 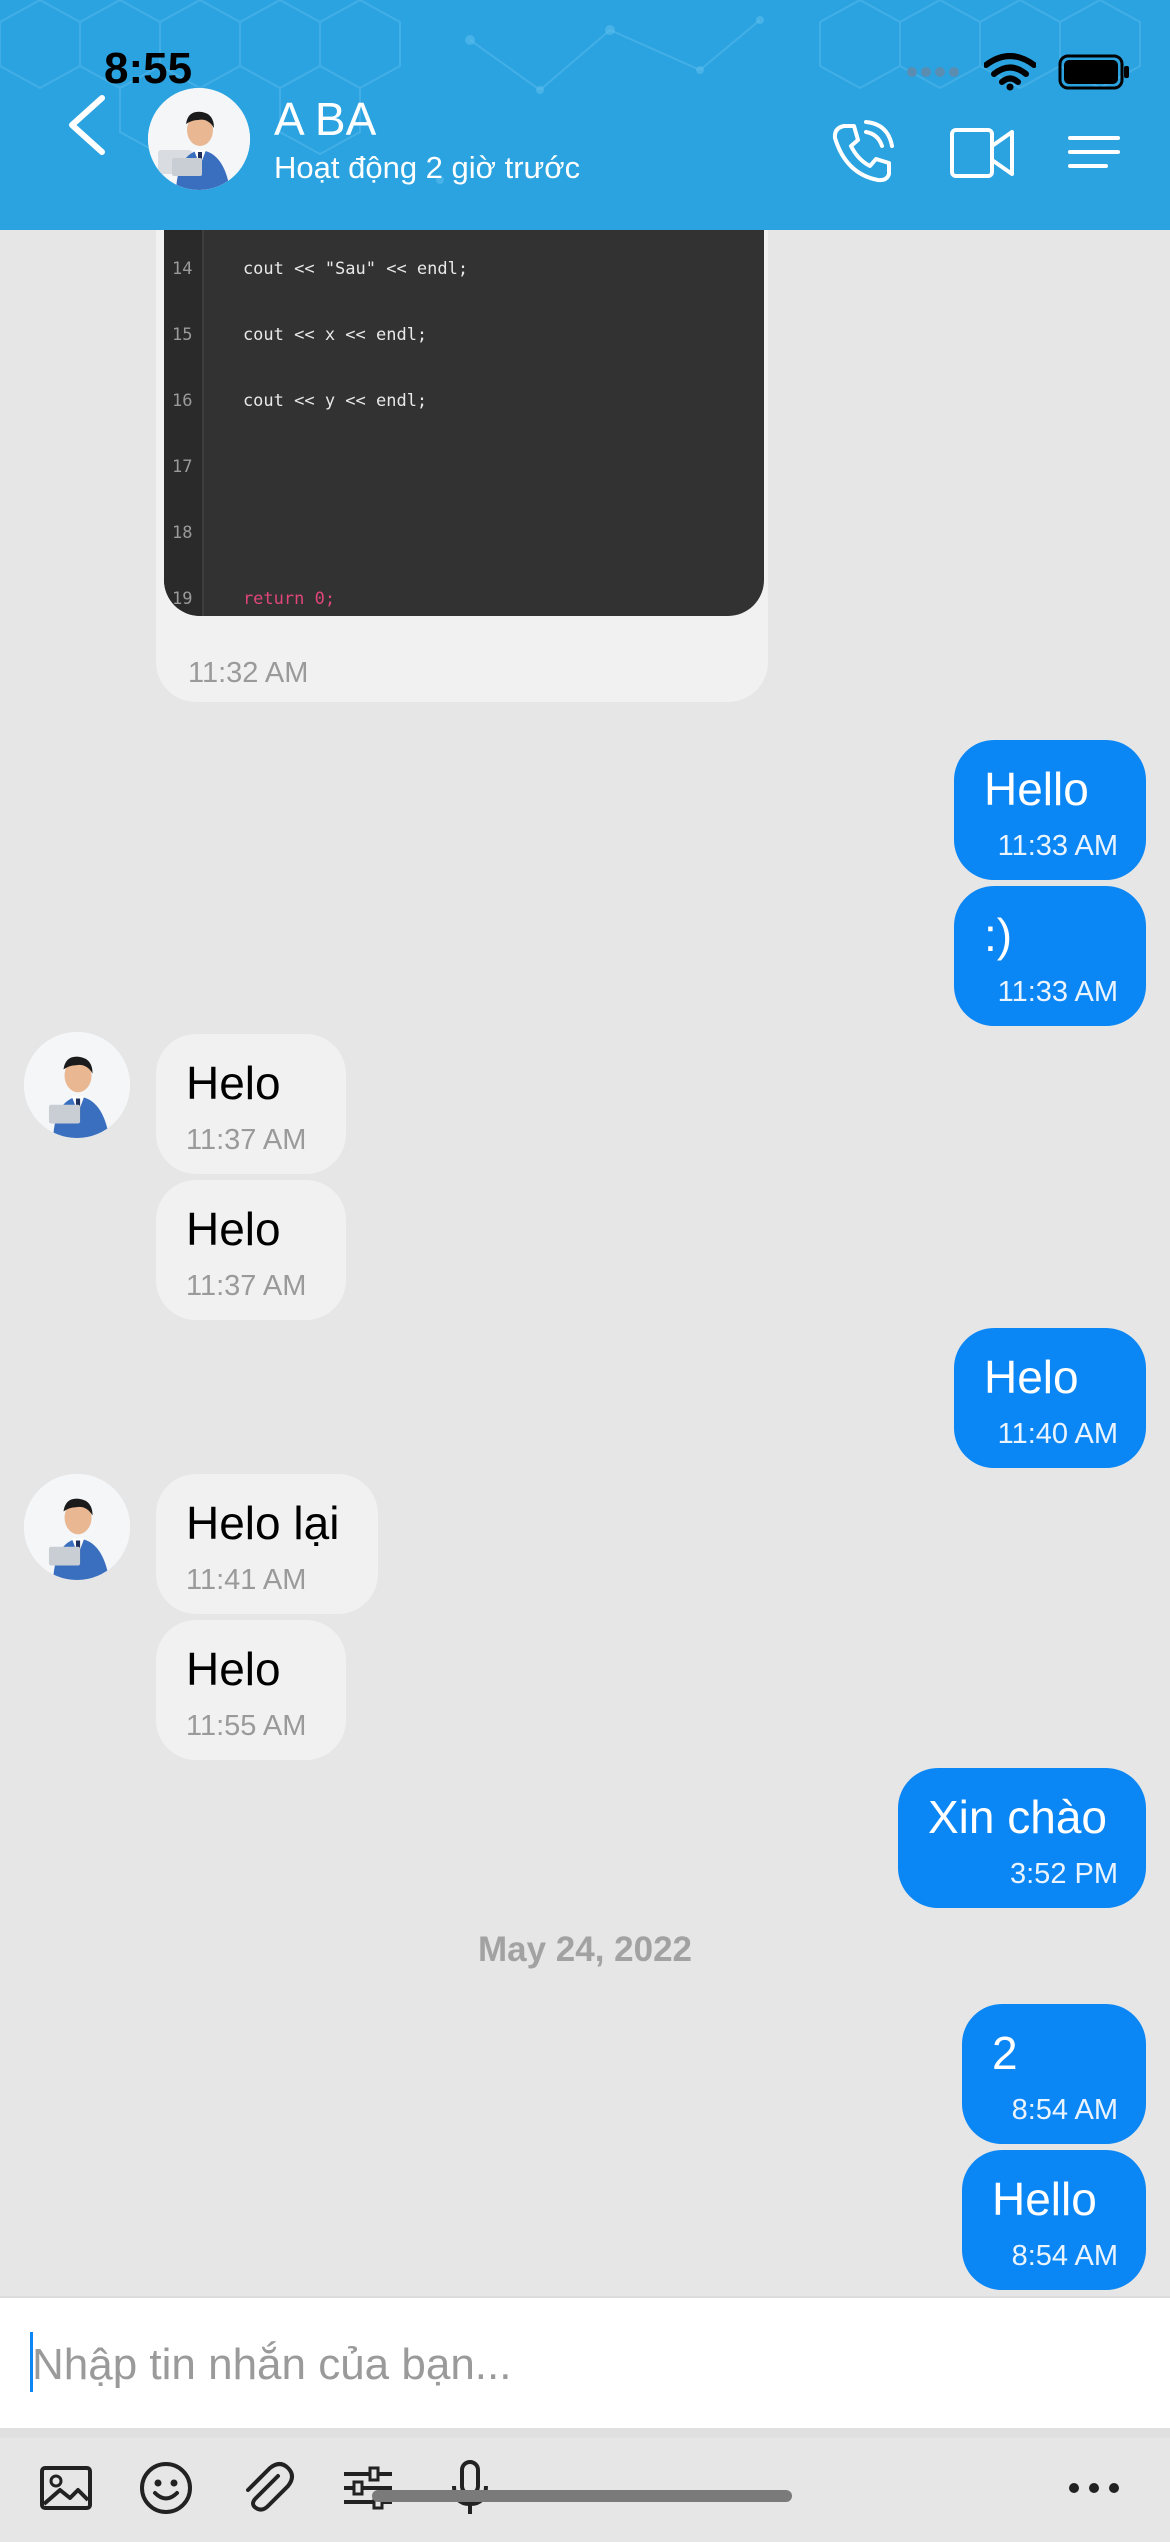 I want to click on contact-status: Hoạt động 2 giờ trước, so click(x=427, y=167).